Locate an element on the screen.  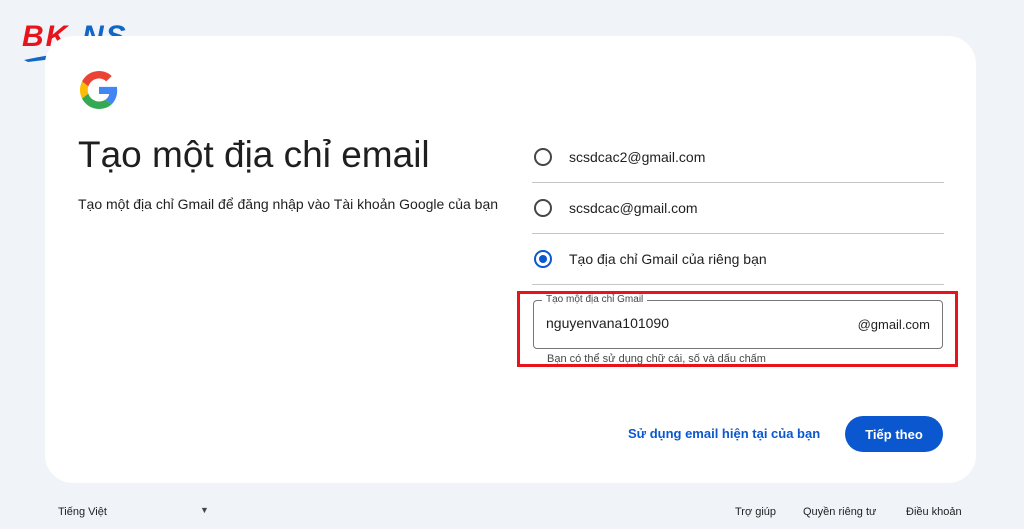
option-label: Tạo địa chỉ Gmail của riêng bạn is located at coordinates (668, 259).